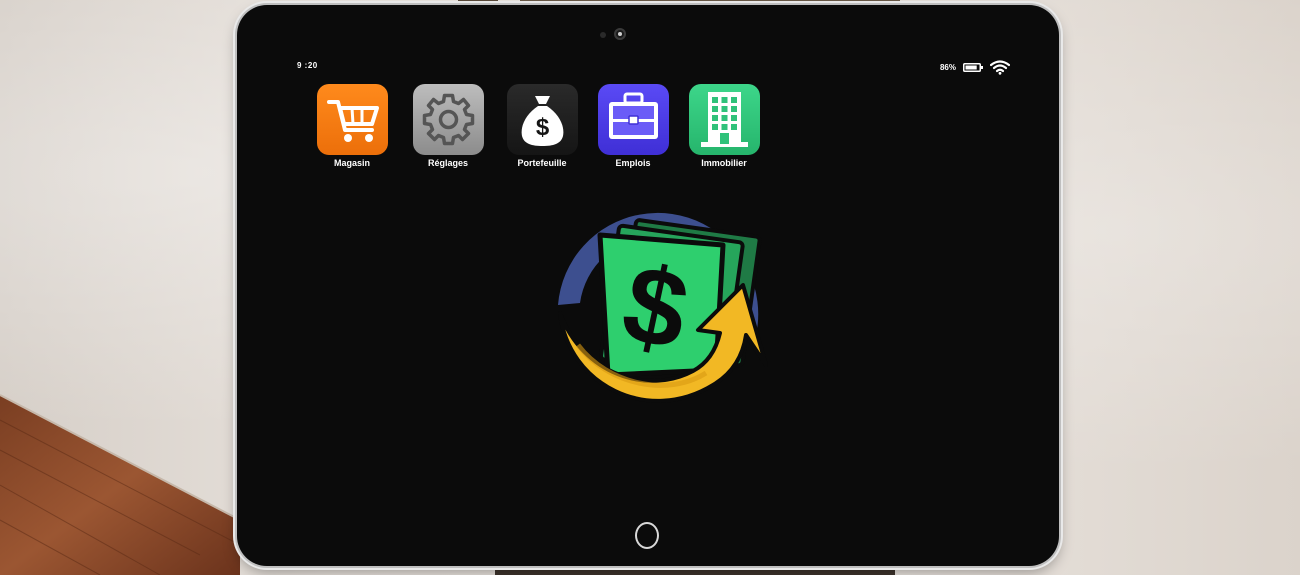  I want to click on status-time: 9 :20, so click(307, 65).